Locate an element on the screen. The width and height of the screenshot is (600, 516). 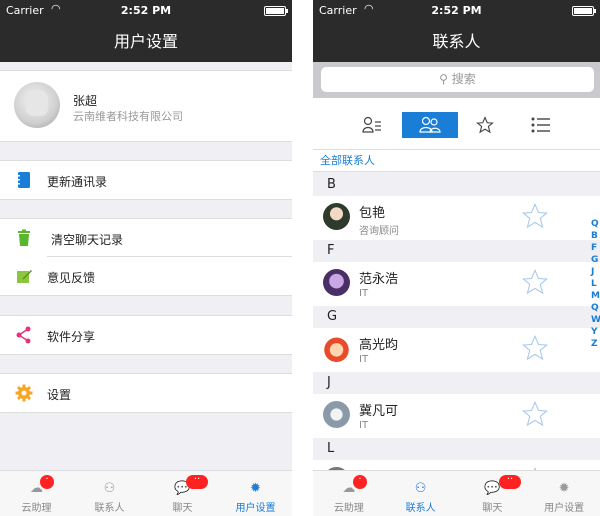
chat-icon: 💬 is located at coordinates (492, 488).